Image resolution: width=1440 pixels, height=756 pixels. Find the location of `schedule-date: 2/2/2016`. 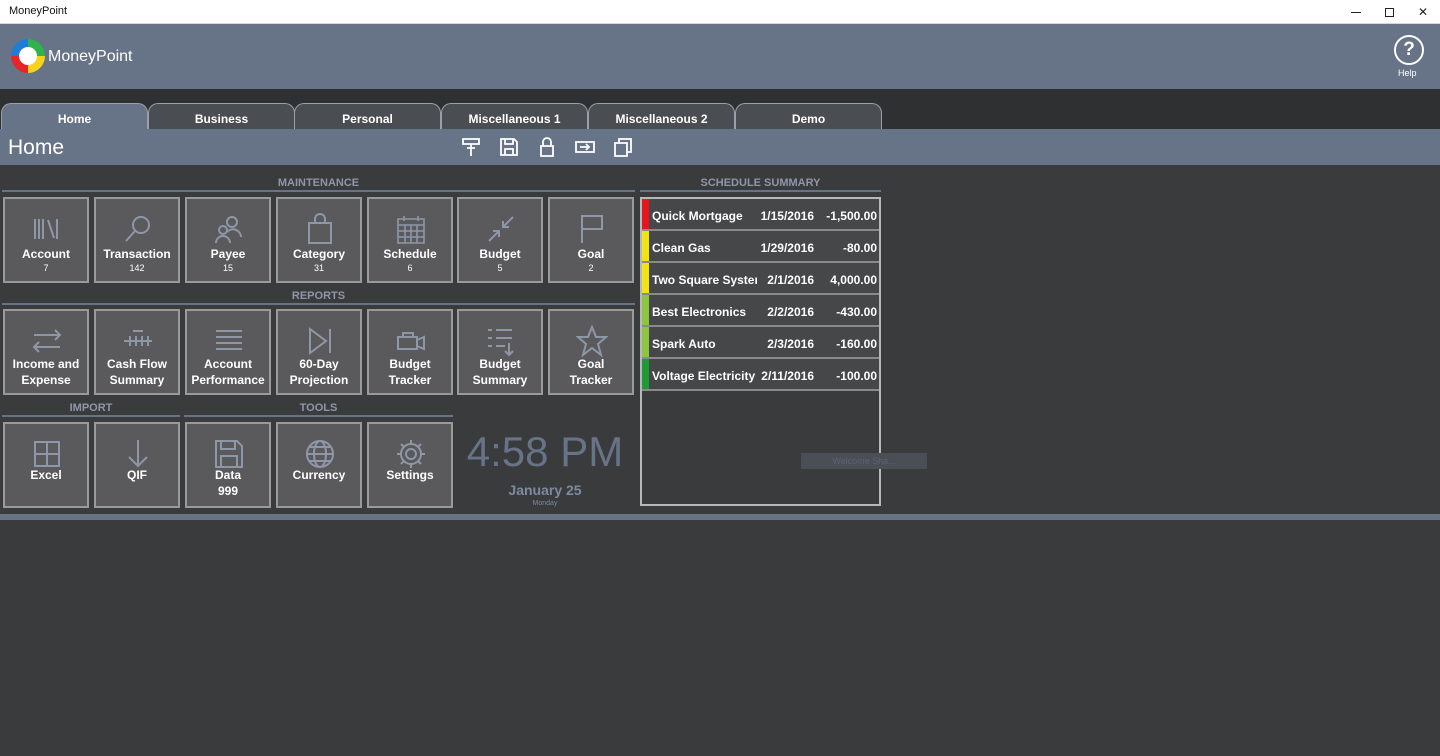

schedule-date: 2/2/2016 is located at coordinates (790, 312).